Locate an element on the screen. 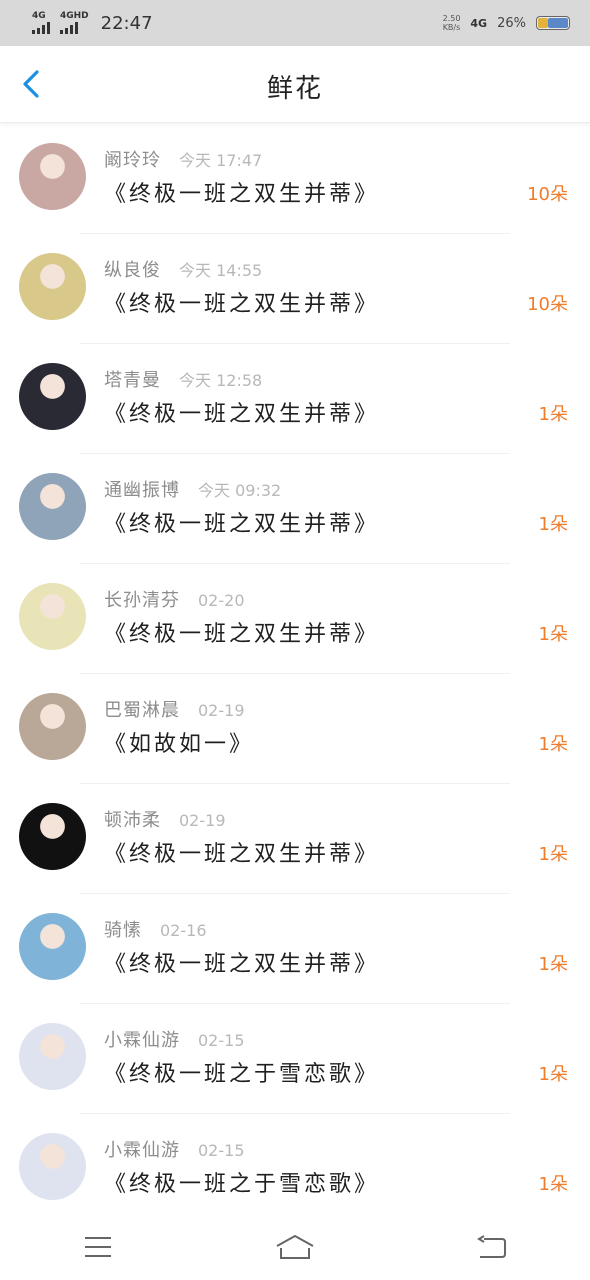  speed-value: 2.50 is located at coordinates (451, 18).